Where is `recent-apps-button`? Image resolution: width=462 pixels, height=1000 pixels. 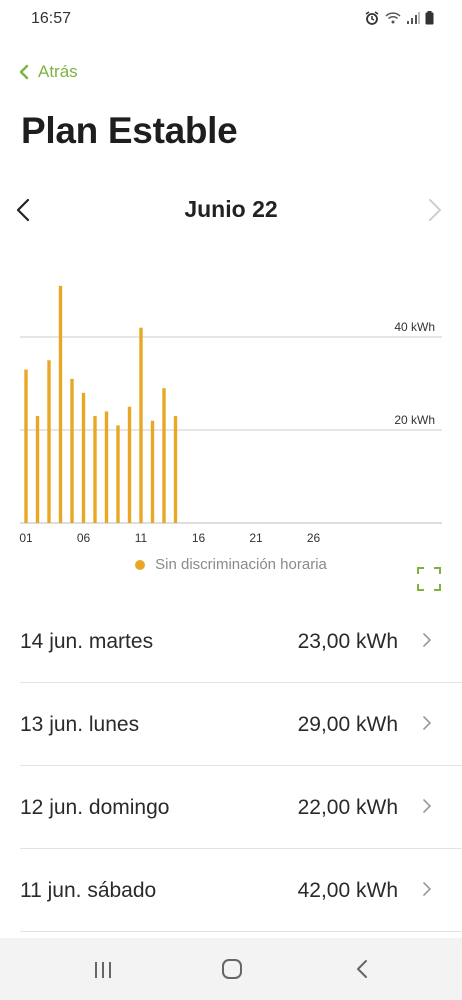 recent-apps-button is located at coordinates (103, 970).